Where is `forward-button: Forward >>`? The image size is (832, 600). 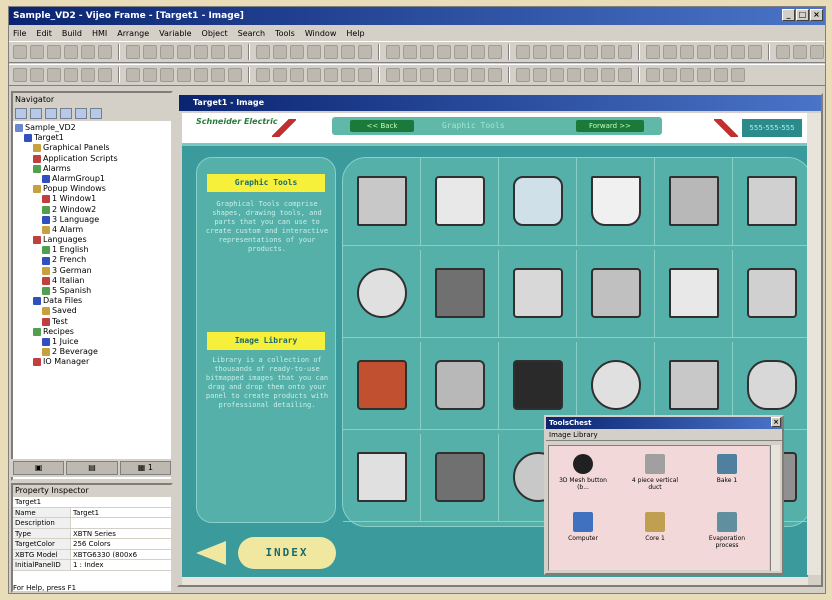 forward-button: Forward >> is located at coordinates (610, 126).